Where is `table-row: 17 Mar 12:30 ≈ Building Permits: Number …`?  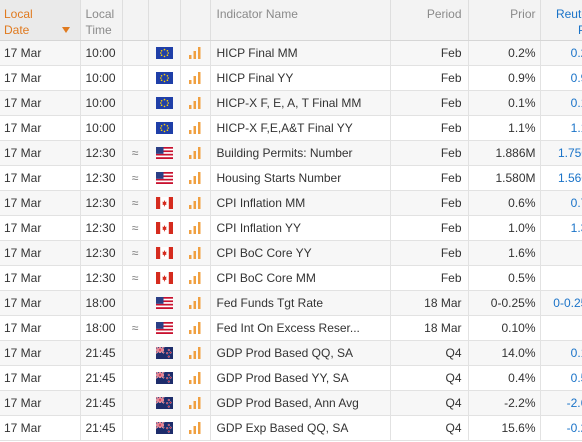
table-row: 17 Mar 12:30 ≈ Building Permits: Number … is located at coordinates (291, 153).